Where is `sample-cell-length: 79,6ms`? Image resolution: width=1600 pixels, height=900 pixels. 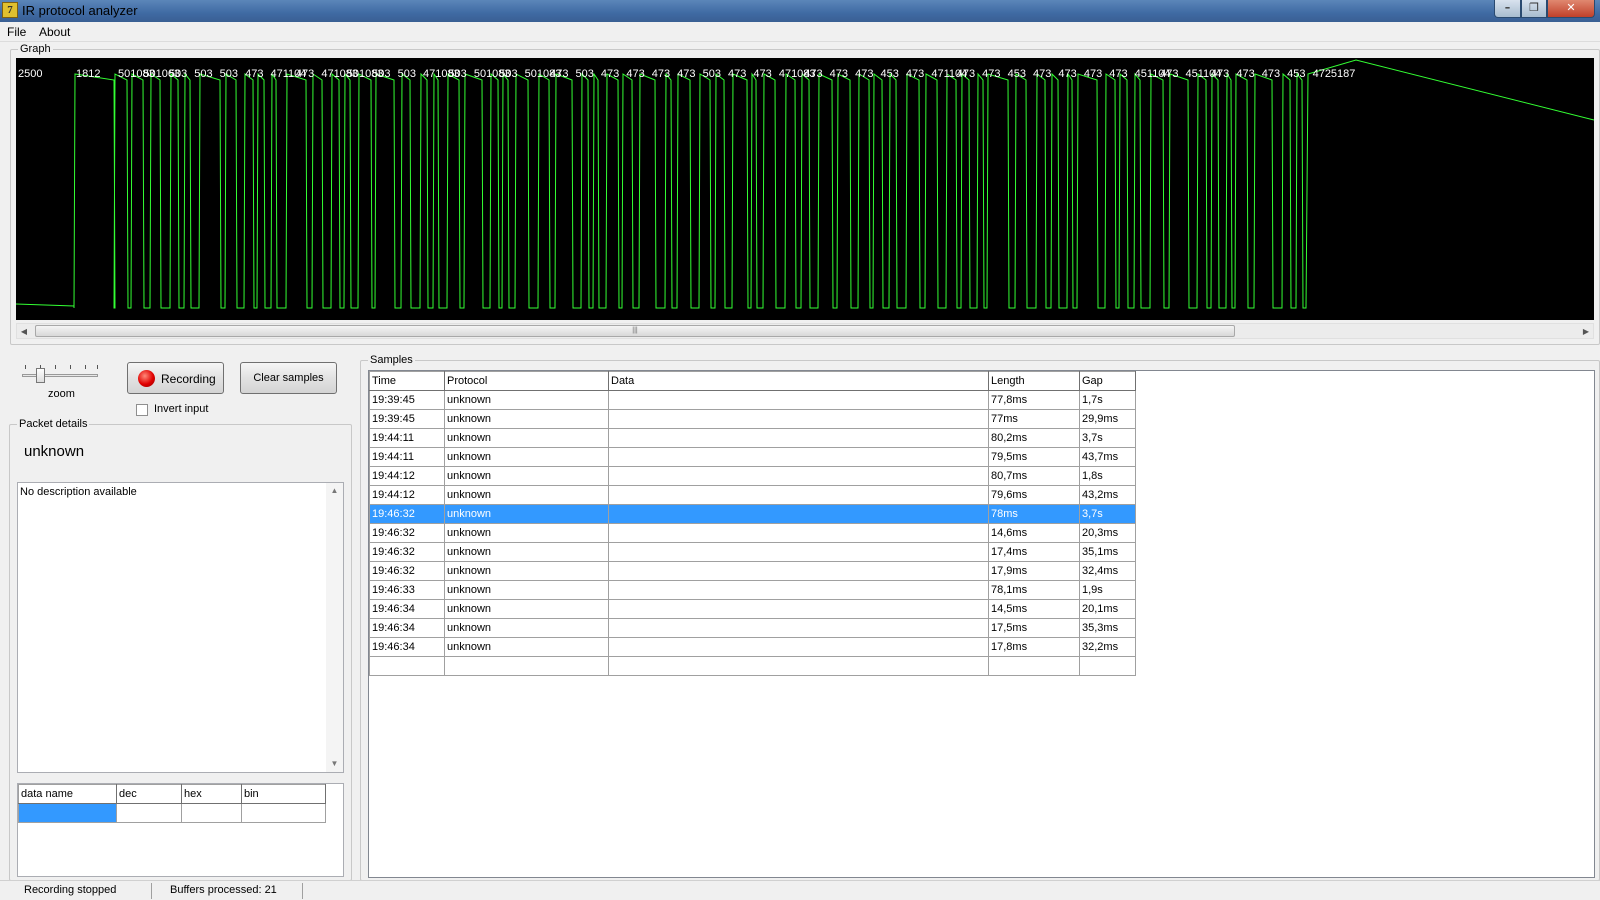 sample-cell-length: 79,6ms is located at coordinates (1034, 495).